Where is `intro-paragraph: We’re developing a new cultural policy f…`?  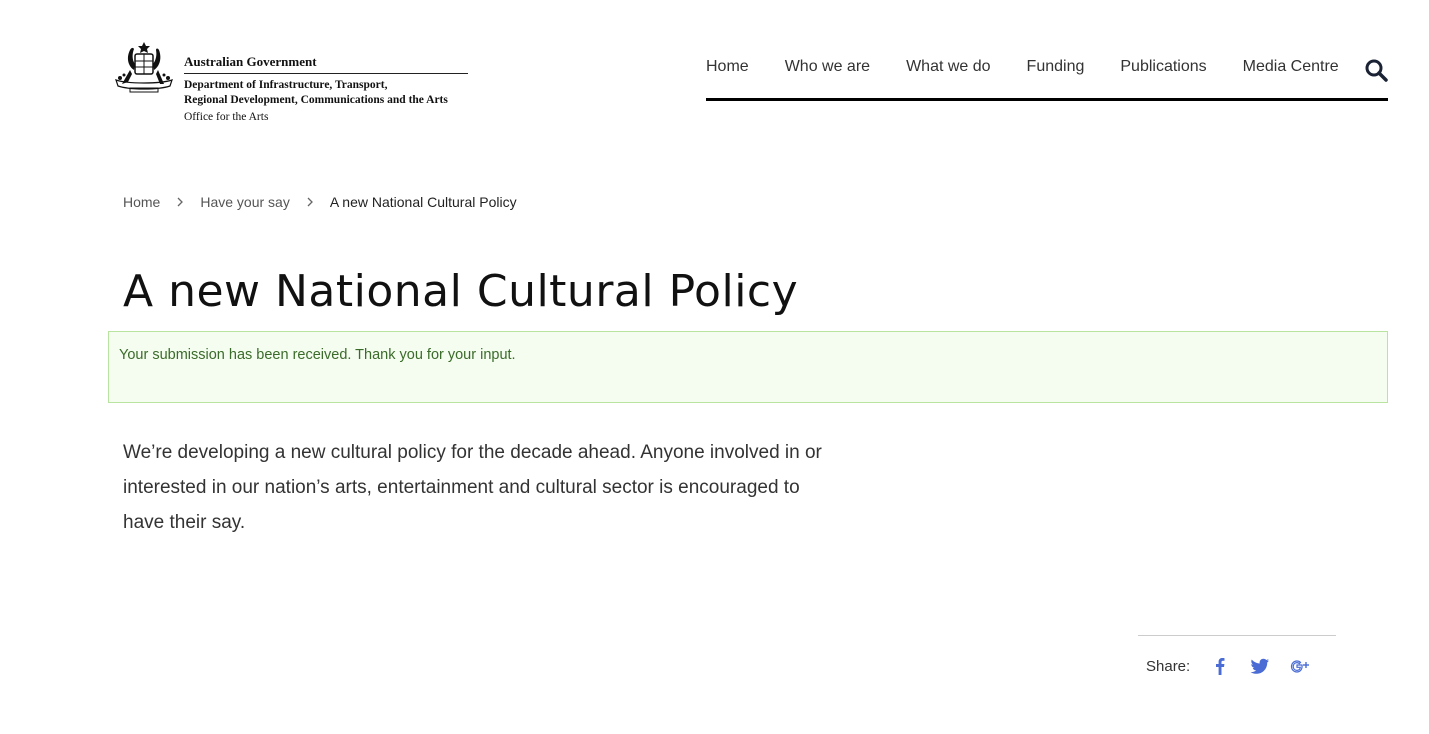 intro-paragraph: We’re developing a new cultural policy f… is located at coordinates (472, 487).